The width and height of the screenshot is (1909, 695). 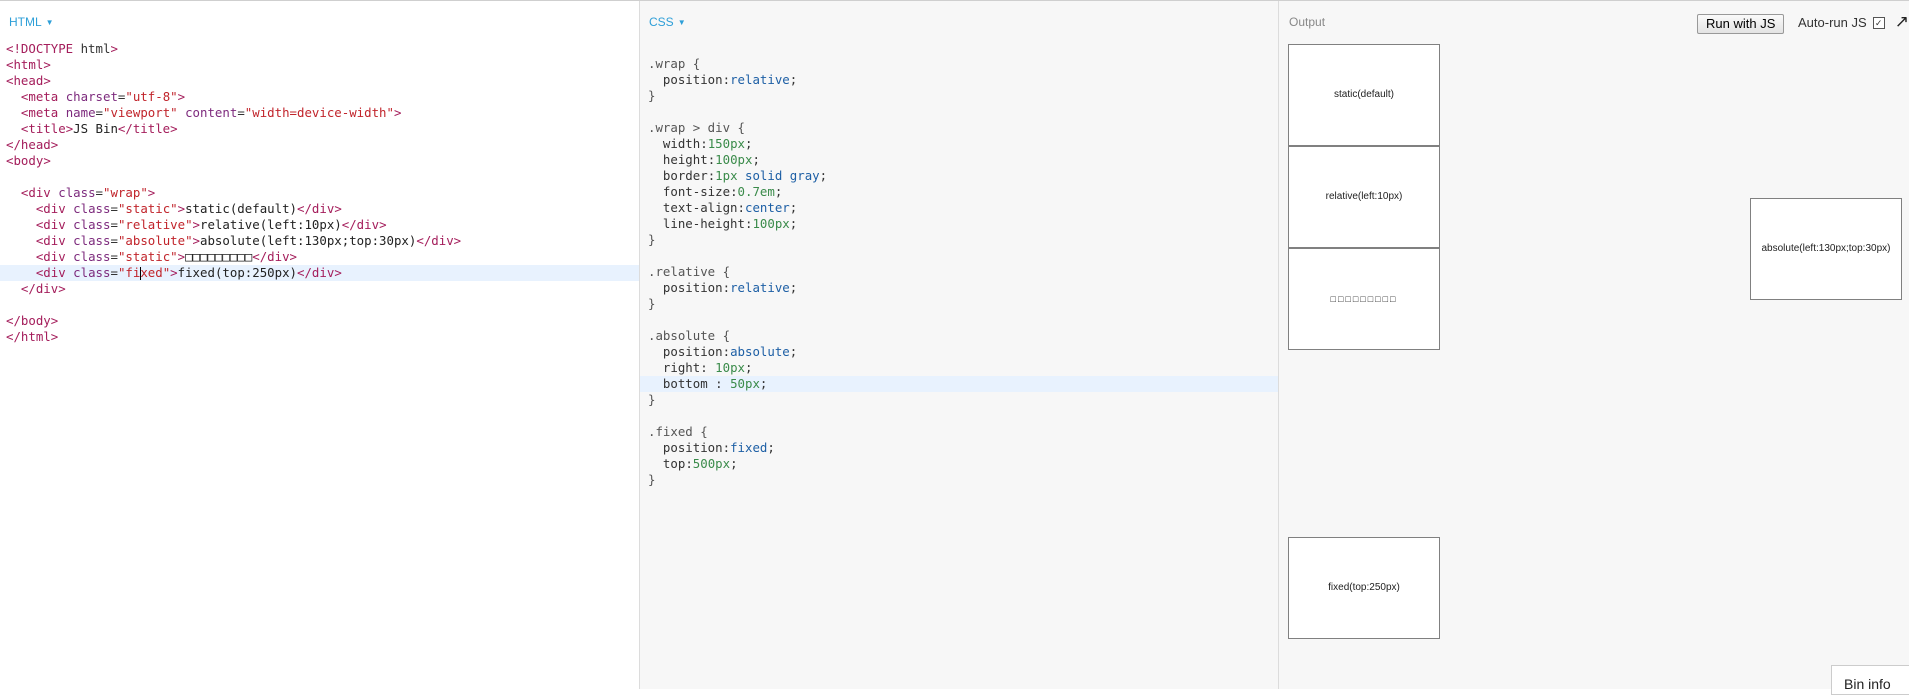 What do you see at coordinates (319, 81) in the screenshot?
I see `html-code-line: <head>` at bounding box center [319, 81].